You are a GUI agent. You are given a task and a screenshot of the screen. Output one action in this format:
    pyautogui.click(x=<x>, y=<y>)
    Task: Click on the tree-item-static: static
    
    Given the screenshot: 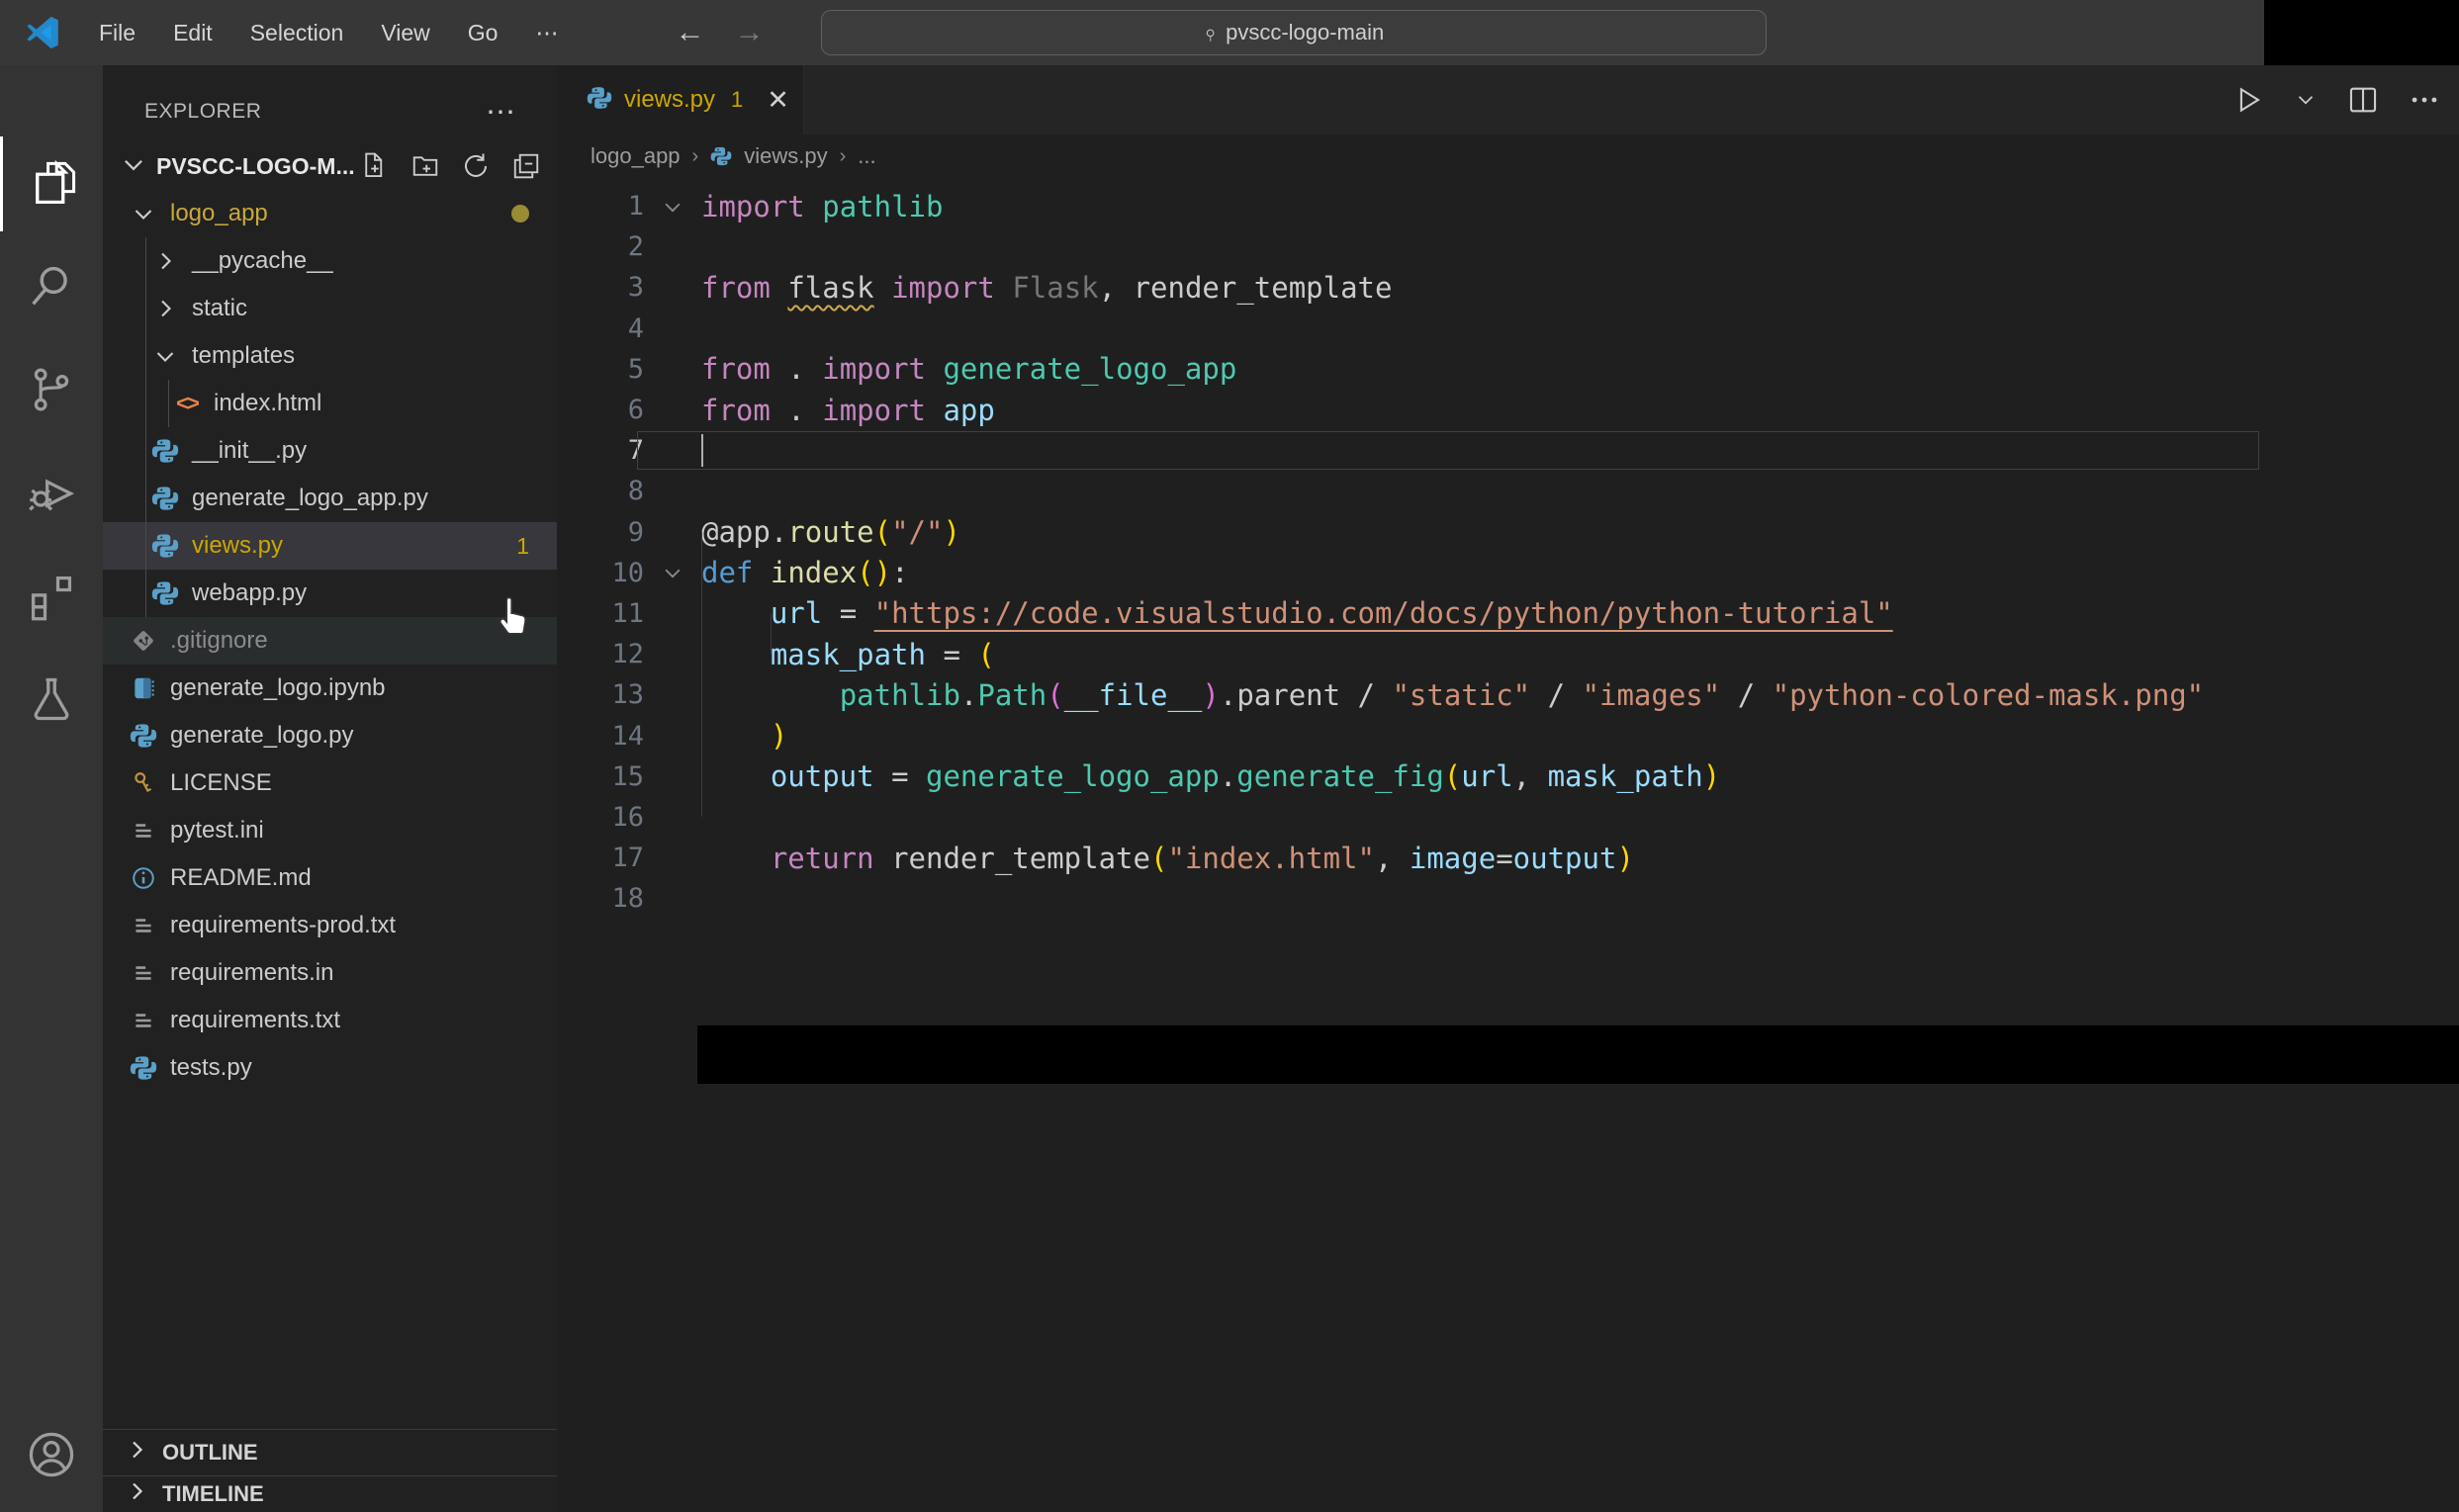 What is the action you would take?
    pyautogui.click(x=330, y=308)
    